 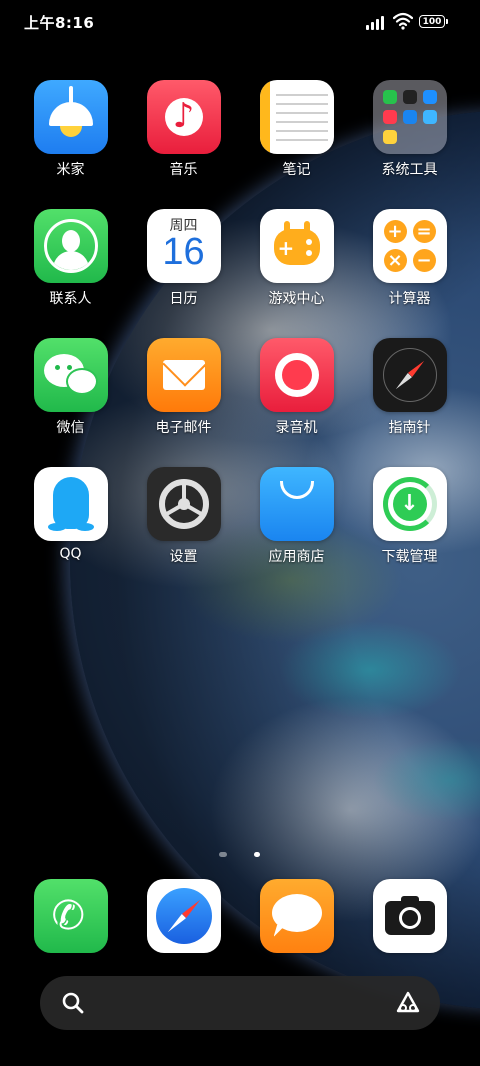 I want to click on folder-system-tools: 系统工具, so click(x=409, y=129).